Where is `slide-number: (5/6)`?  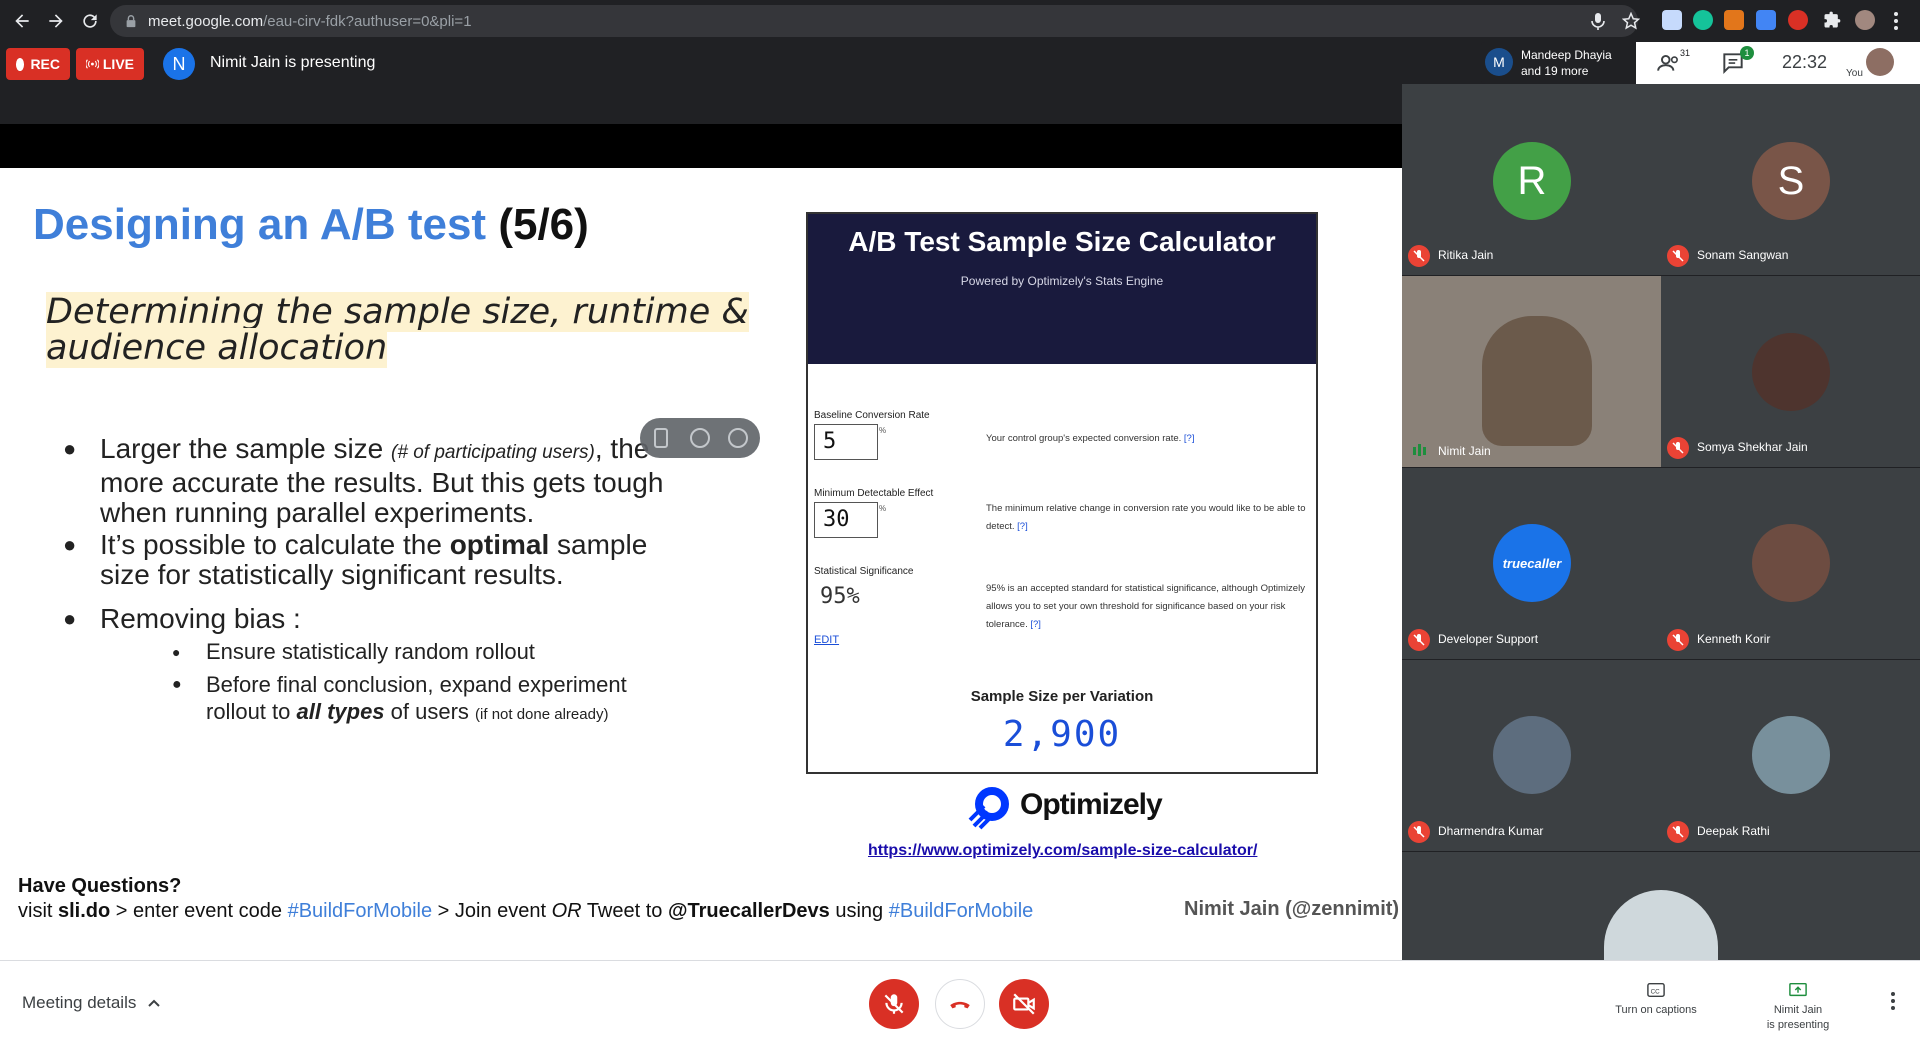
slide-number: (5/6) is located at coordinates (543, 224).